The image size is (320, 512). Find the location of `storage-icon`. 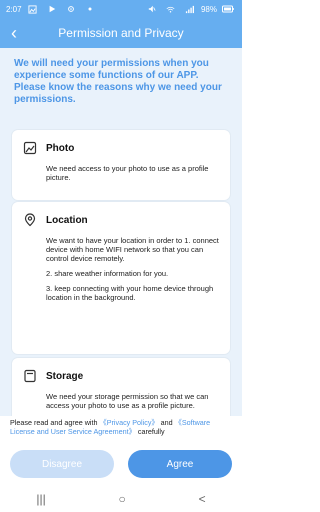

storage-icon is located at coordinates (30, 376).